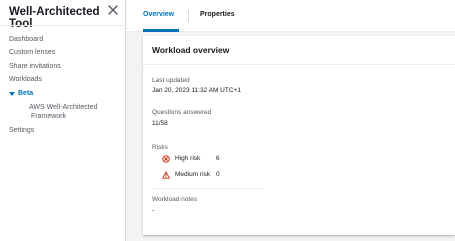  Describe the element at coordinates (175, 199) in the screenshot. I see `workload-notes-label: Workload notes` at that location.